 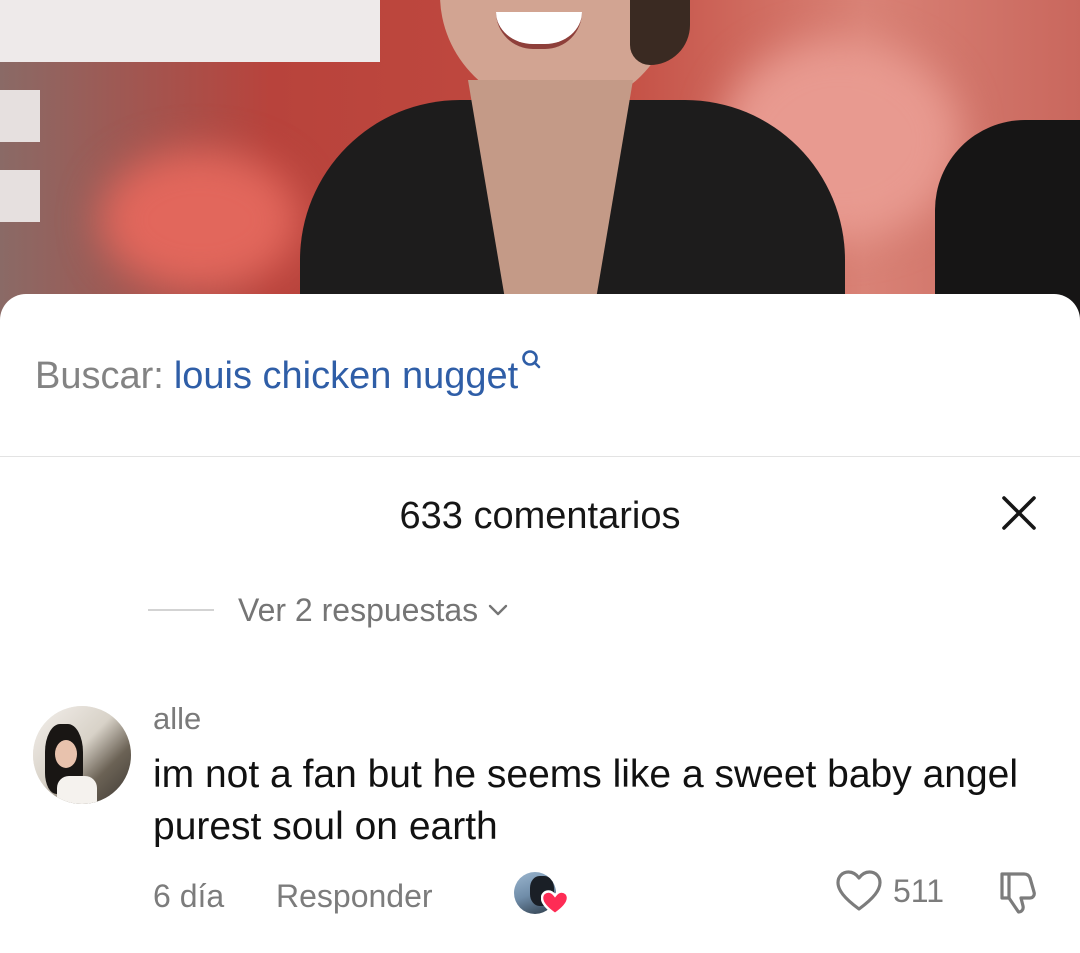 I want to click on heart-icon, so click(x=859, y=891).